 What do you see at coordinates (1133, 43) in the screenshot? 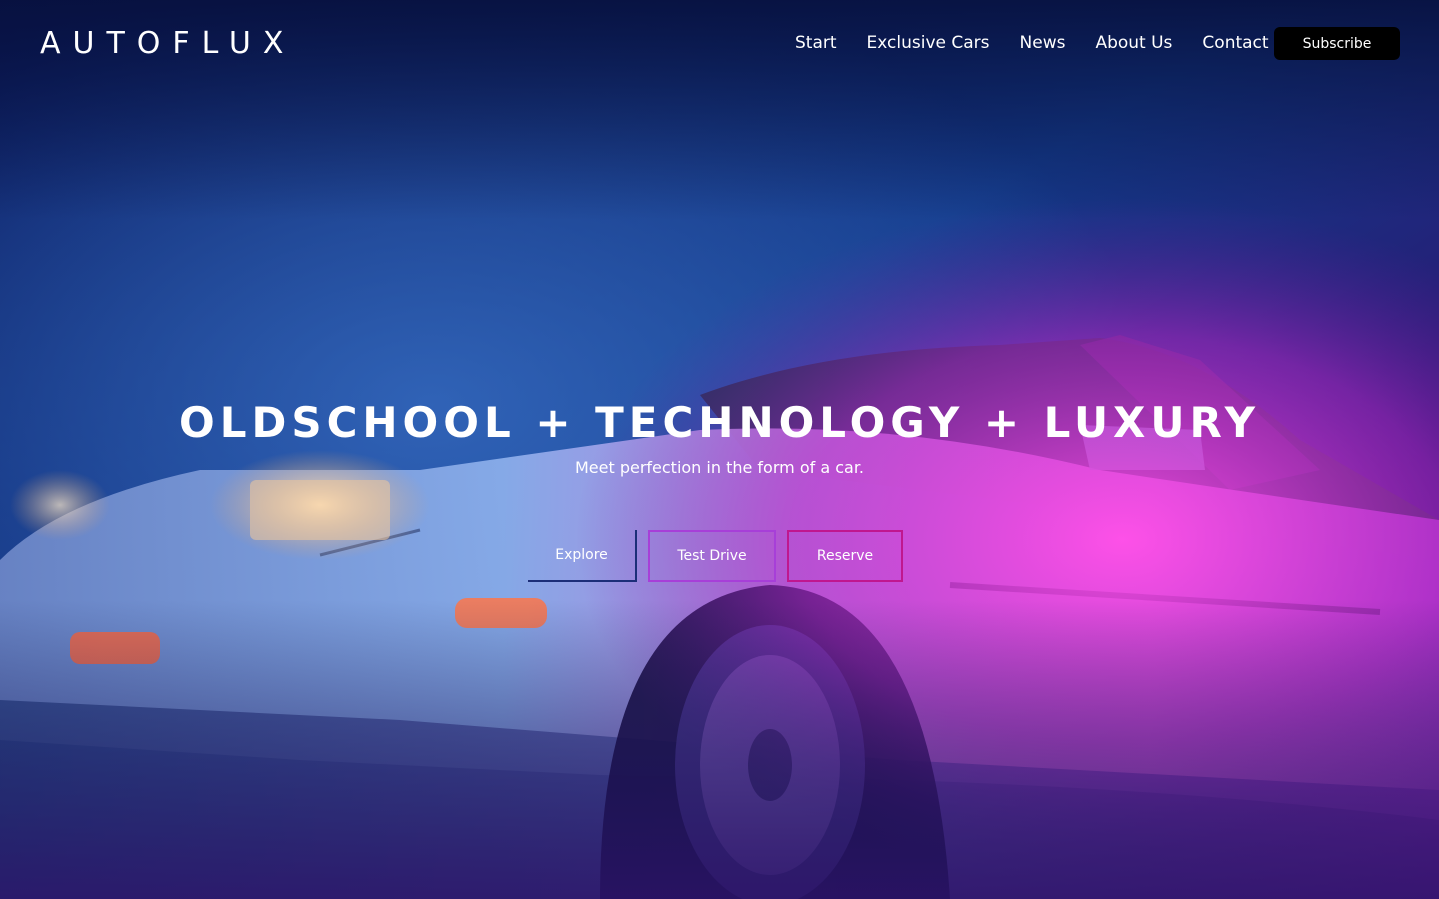
I see `nav-item-about-us: About Us` at bounding box center [1133, 43].